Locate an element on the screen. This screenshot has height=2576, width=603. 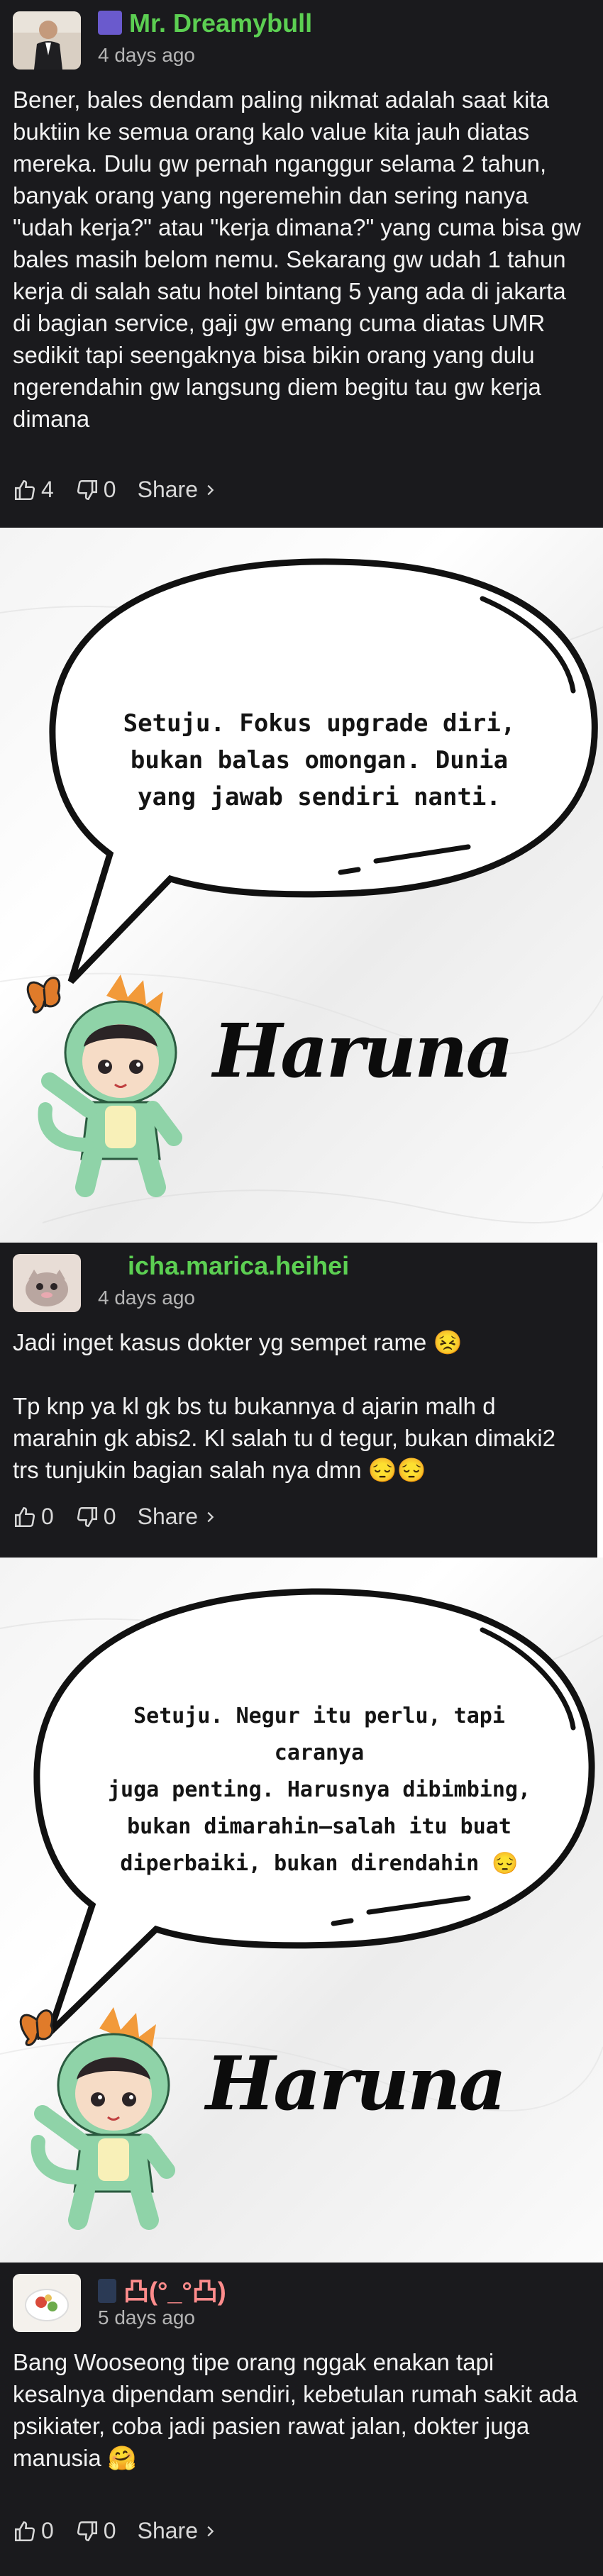
like-button: 4 is located at coordinates (33, 490).